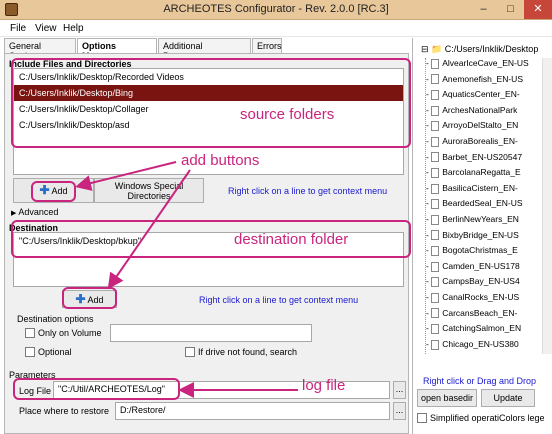 The width and height of the screenshot is (552, 434). Describe the element at coordinates (126, 176) in the screenshot. I see `arrow-to-include-add` at that location.